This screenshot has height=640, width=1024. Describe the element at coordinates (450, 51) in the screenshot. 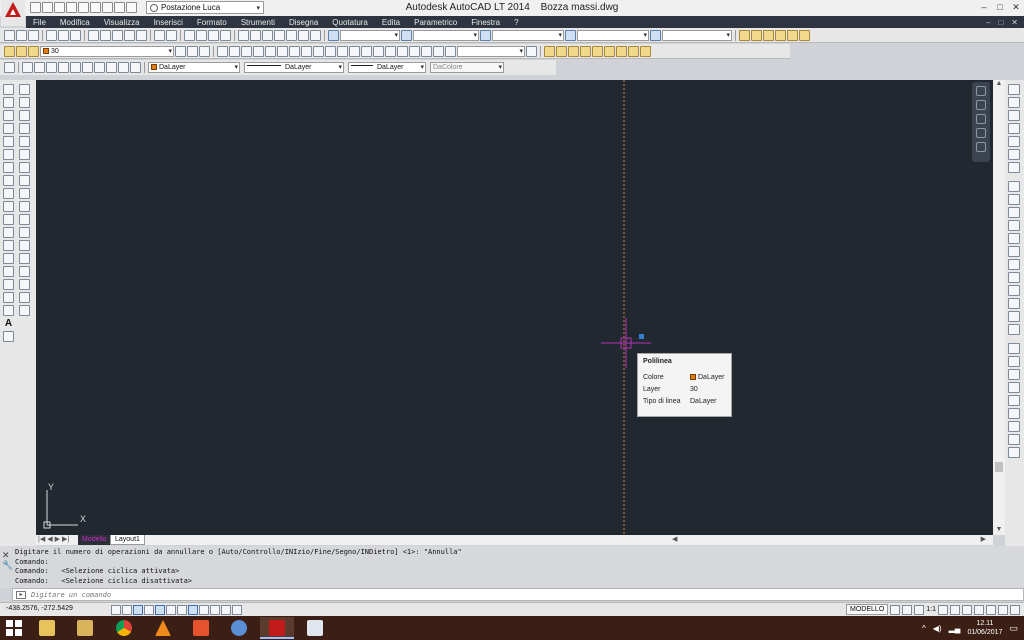

I see `dimension-update-icon` at that location.